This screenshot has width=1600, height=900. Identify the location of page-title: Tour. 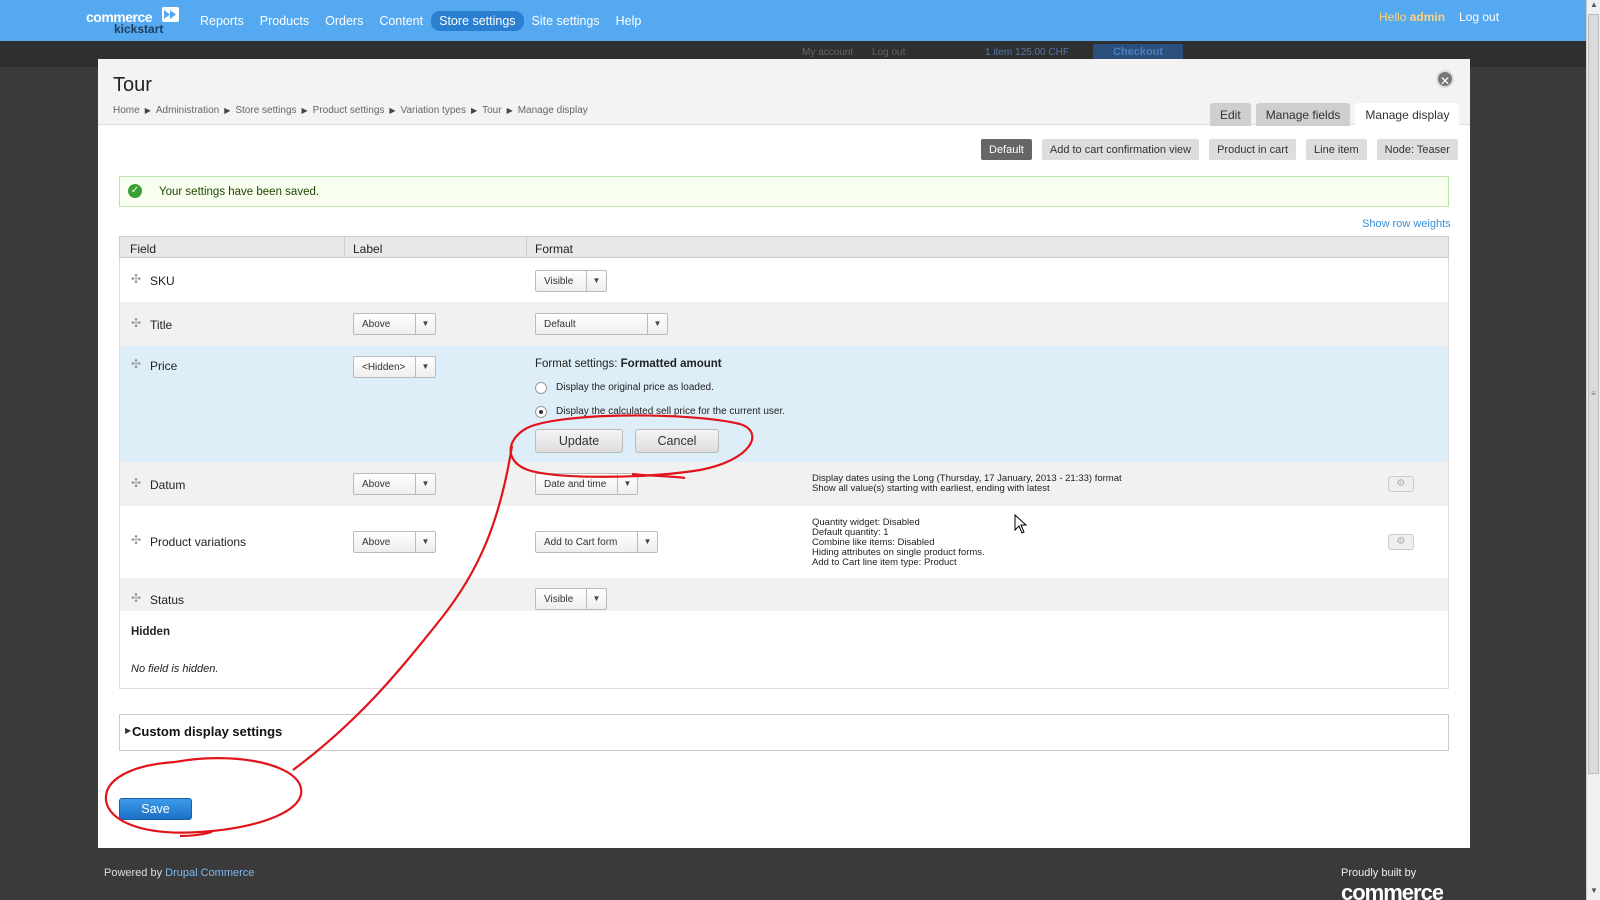
(132, 85).